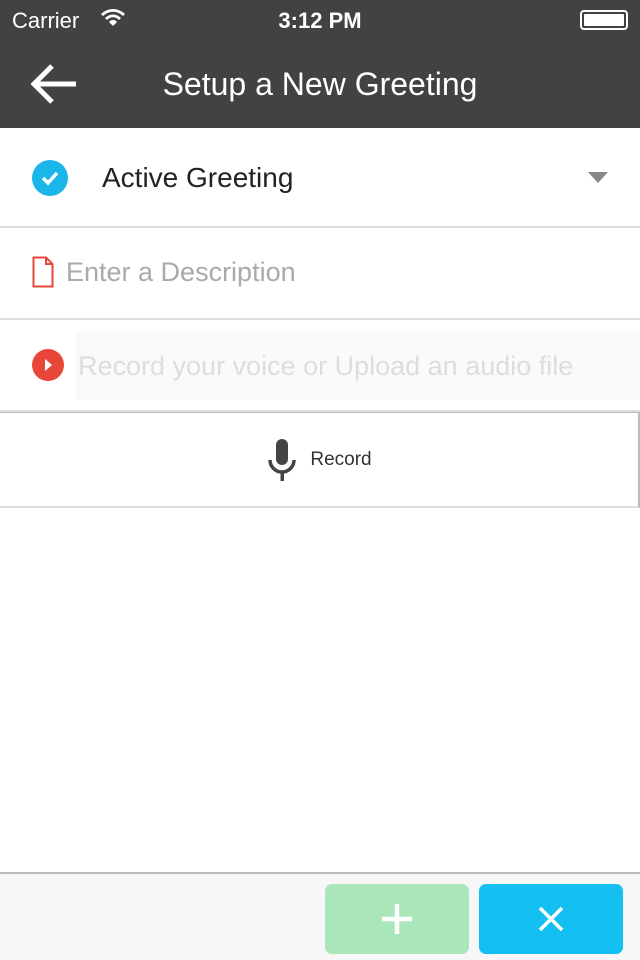 The width and height of the screenshot is (640, 960). I want to click on play-circle-icon, so click(48, 365).